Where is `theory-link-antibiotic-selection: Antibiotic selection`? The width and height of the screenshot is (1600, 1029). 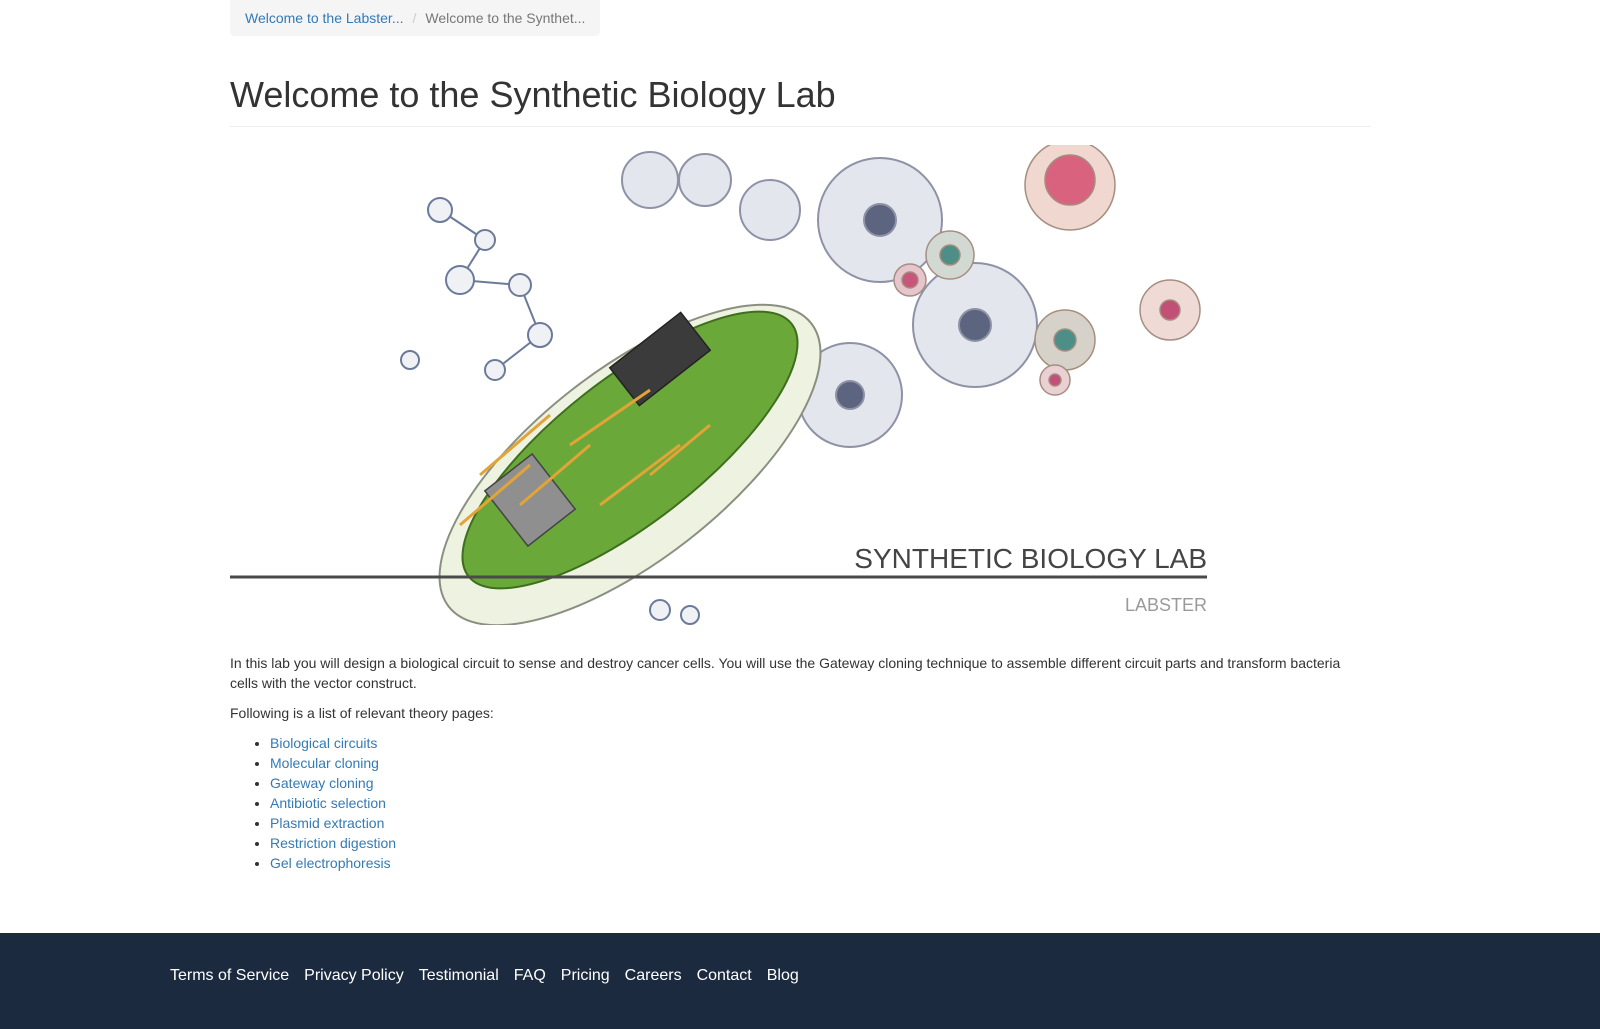
theory-link-antibiotic-selection: Antibiotic selection is located at coordinates (328, 803).